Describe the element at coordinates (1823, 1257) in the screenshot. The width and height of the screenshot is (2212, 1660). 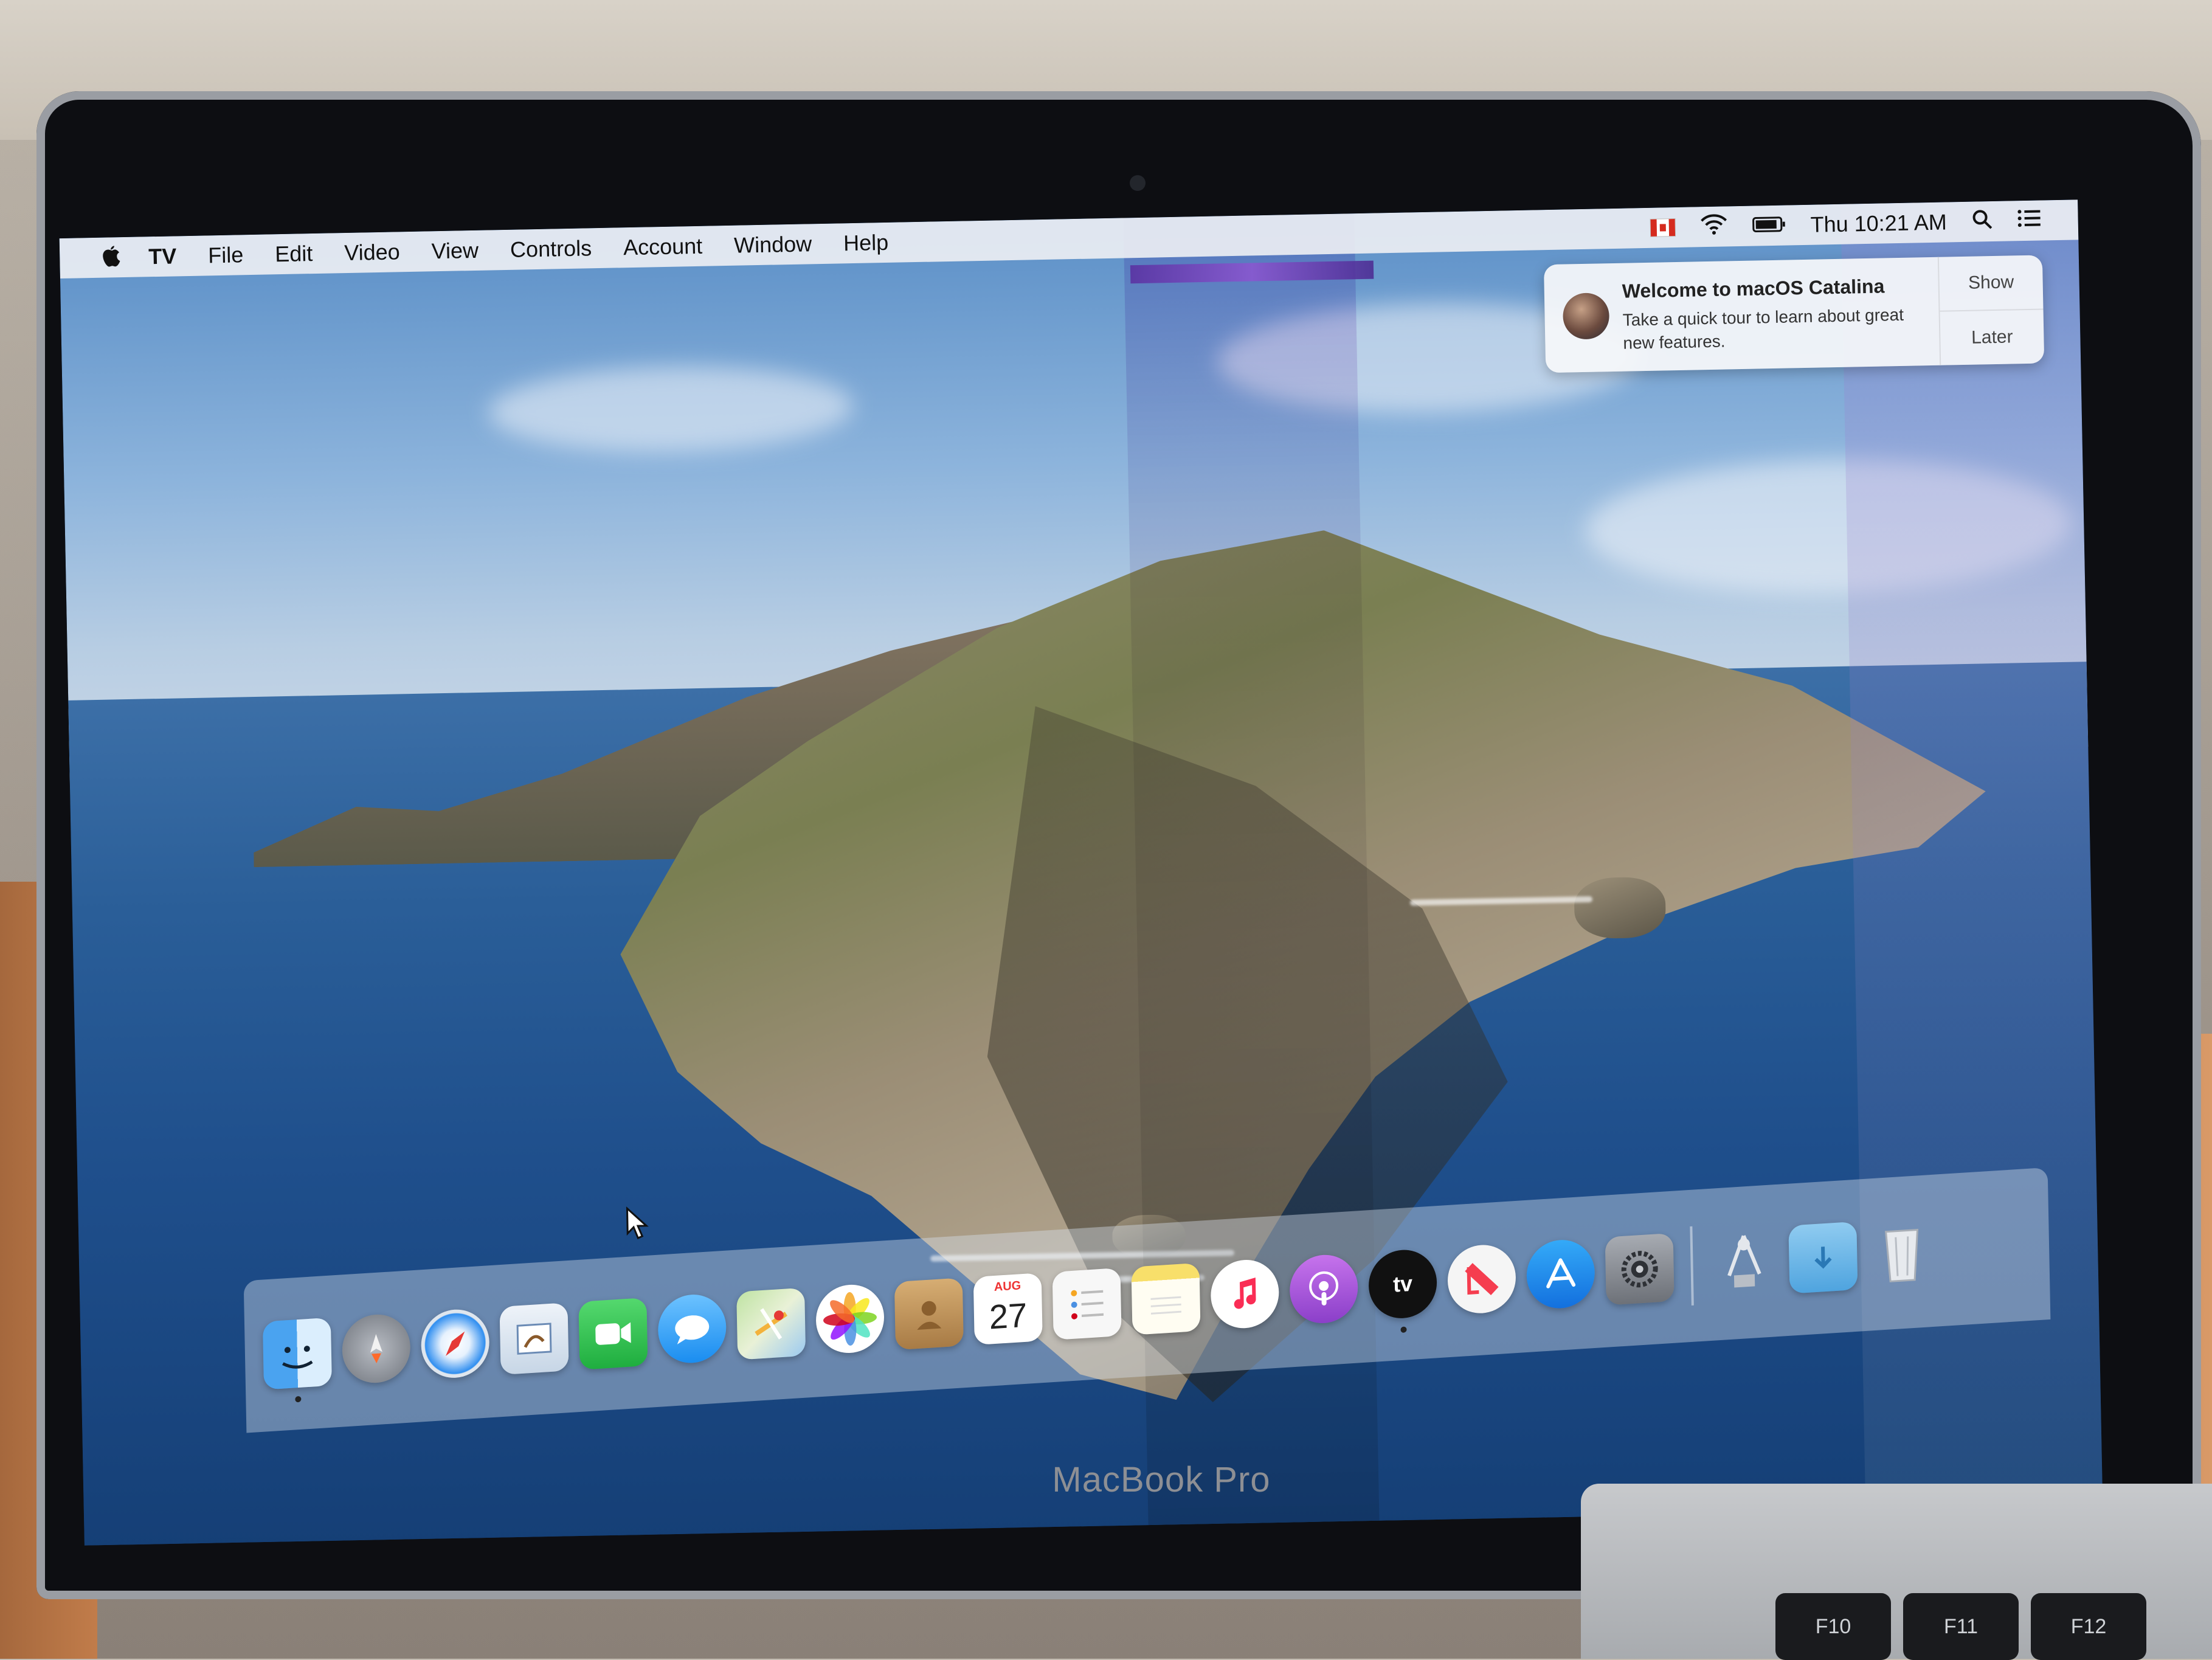
I see `downloads-folder-icon` at that location.